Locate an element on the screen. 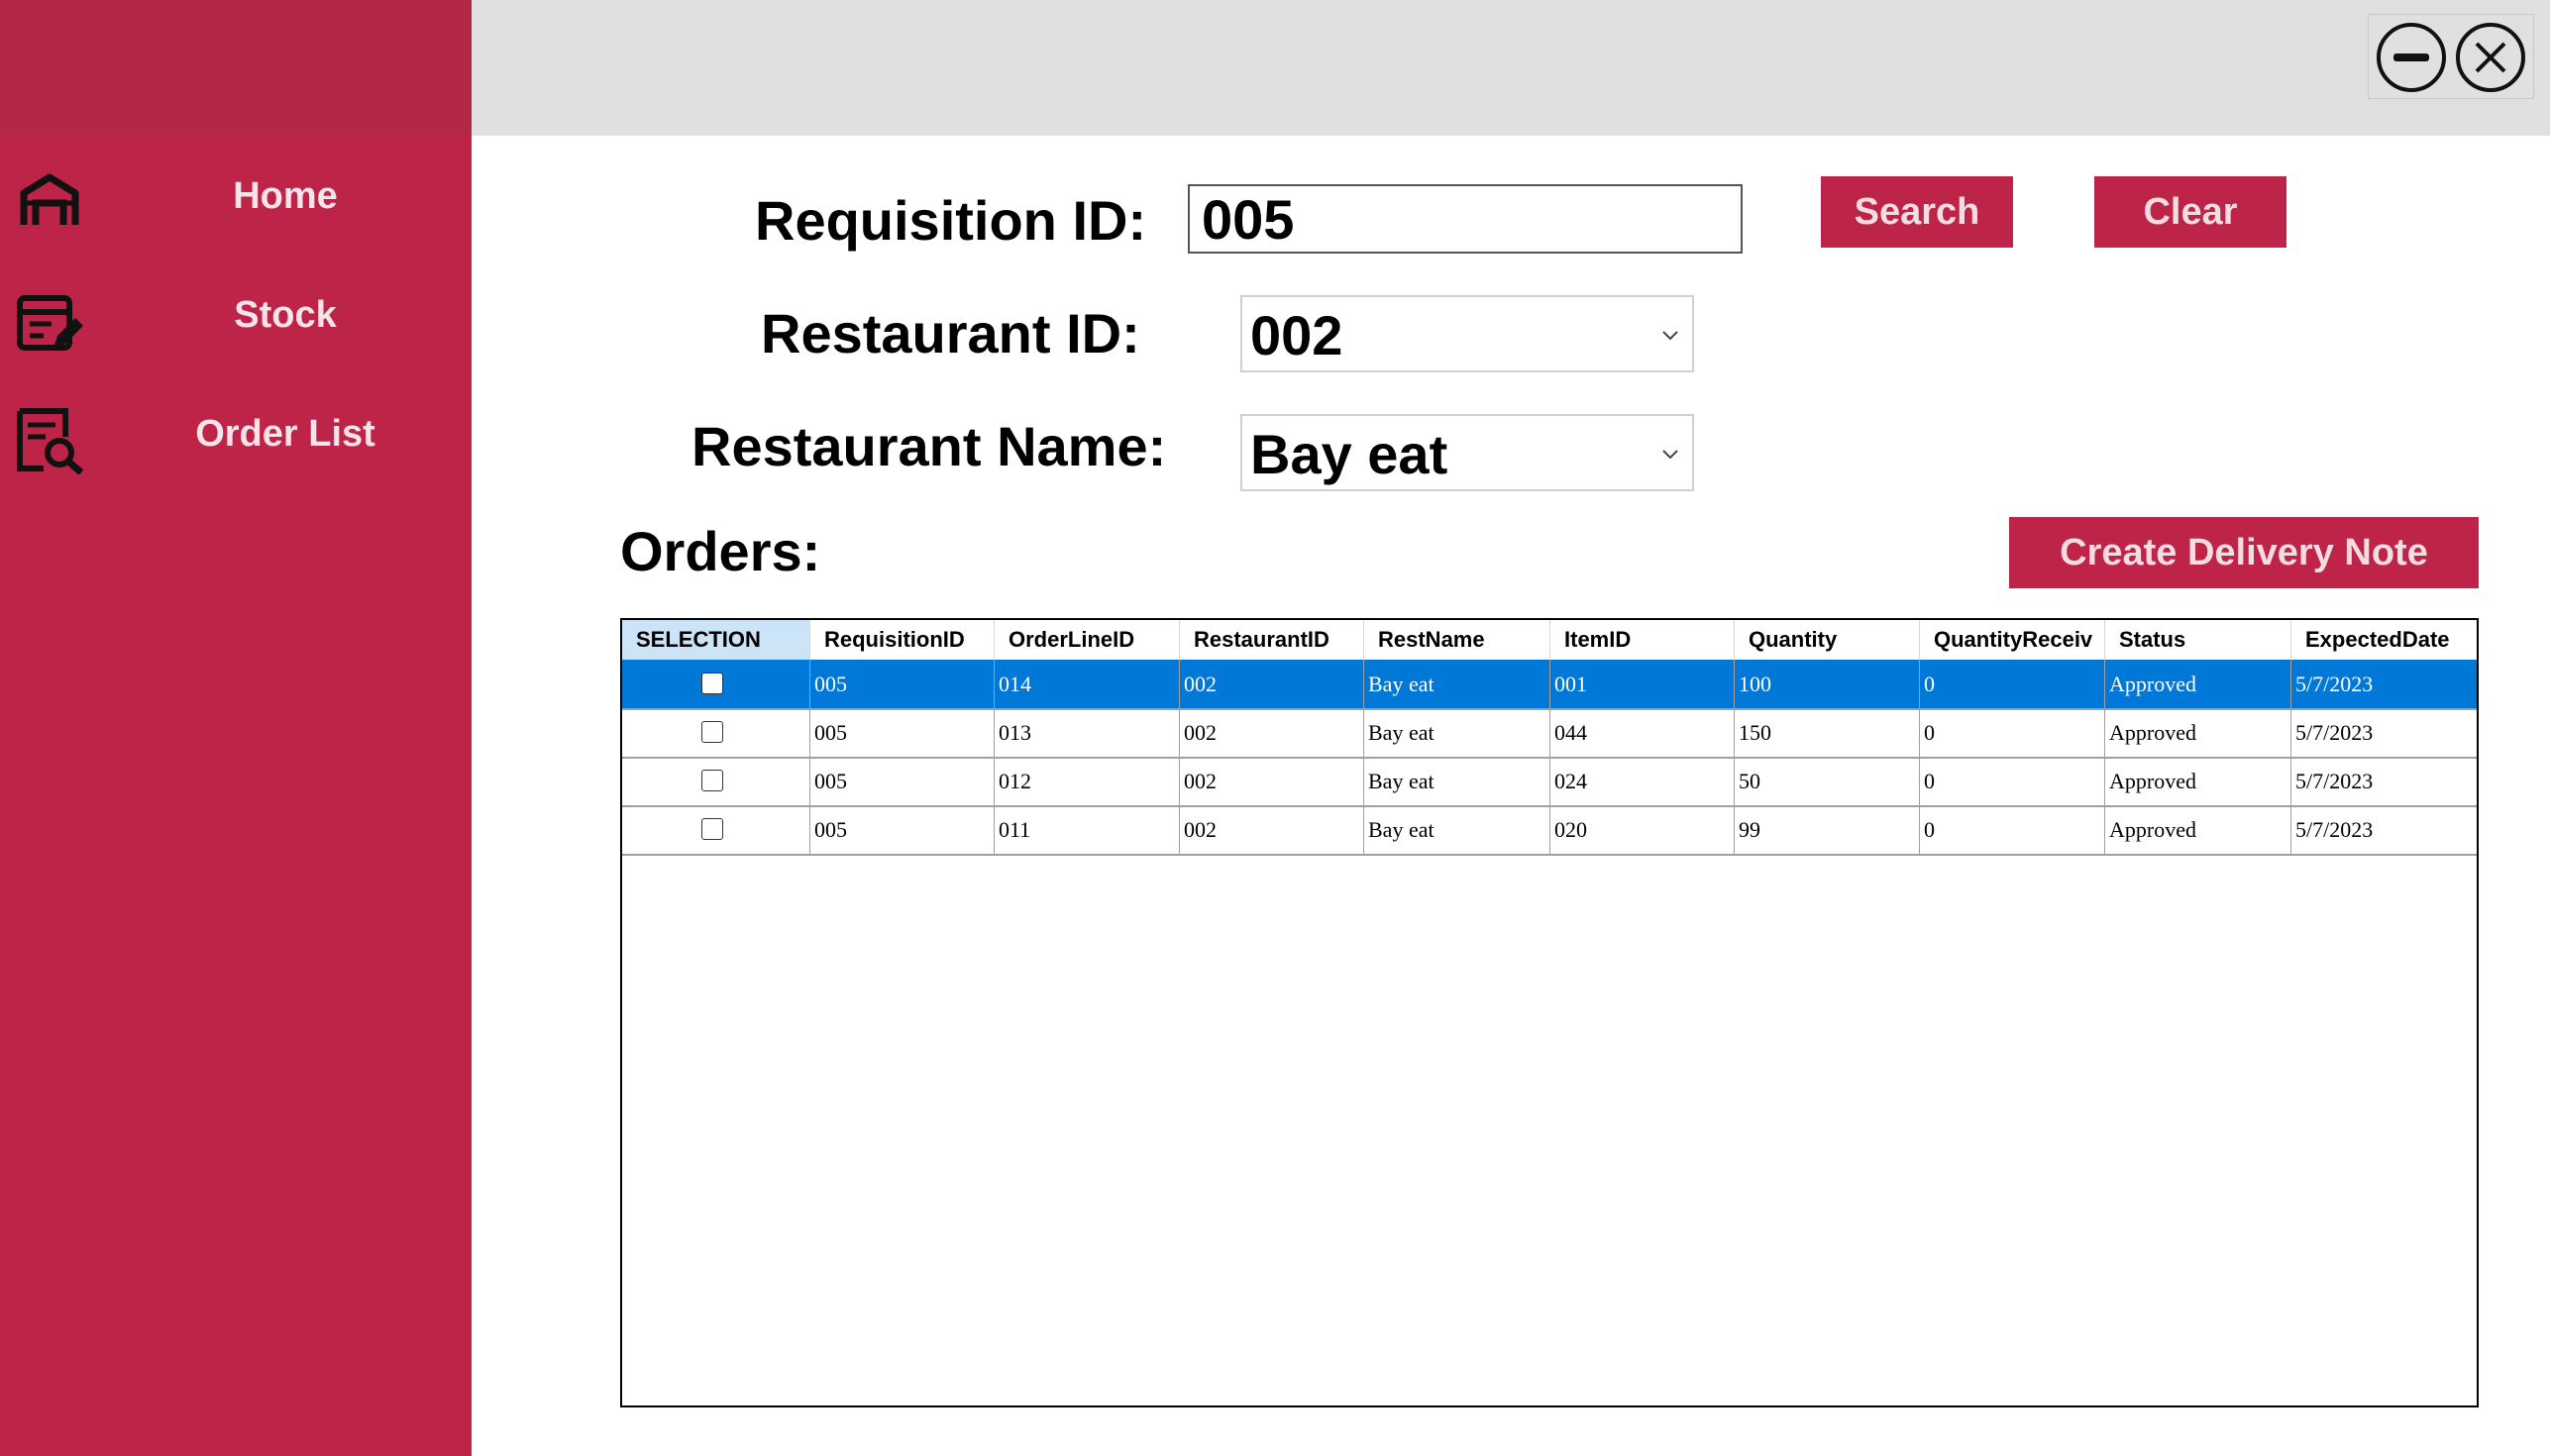 This screenshot has width=2550, height=1456. requisition-id-input is located at coordinates (1466, 219).